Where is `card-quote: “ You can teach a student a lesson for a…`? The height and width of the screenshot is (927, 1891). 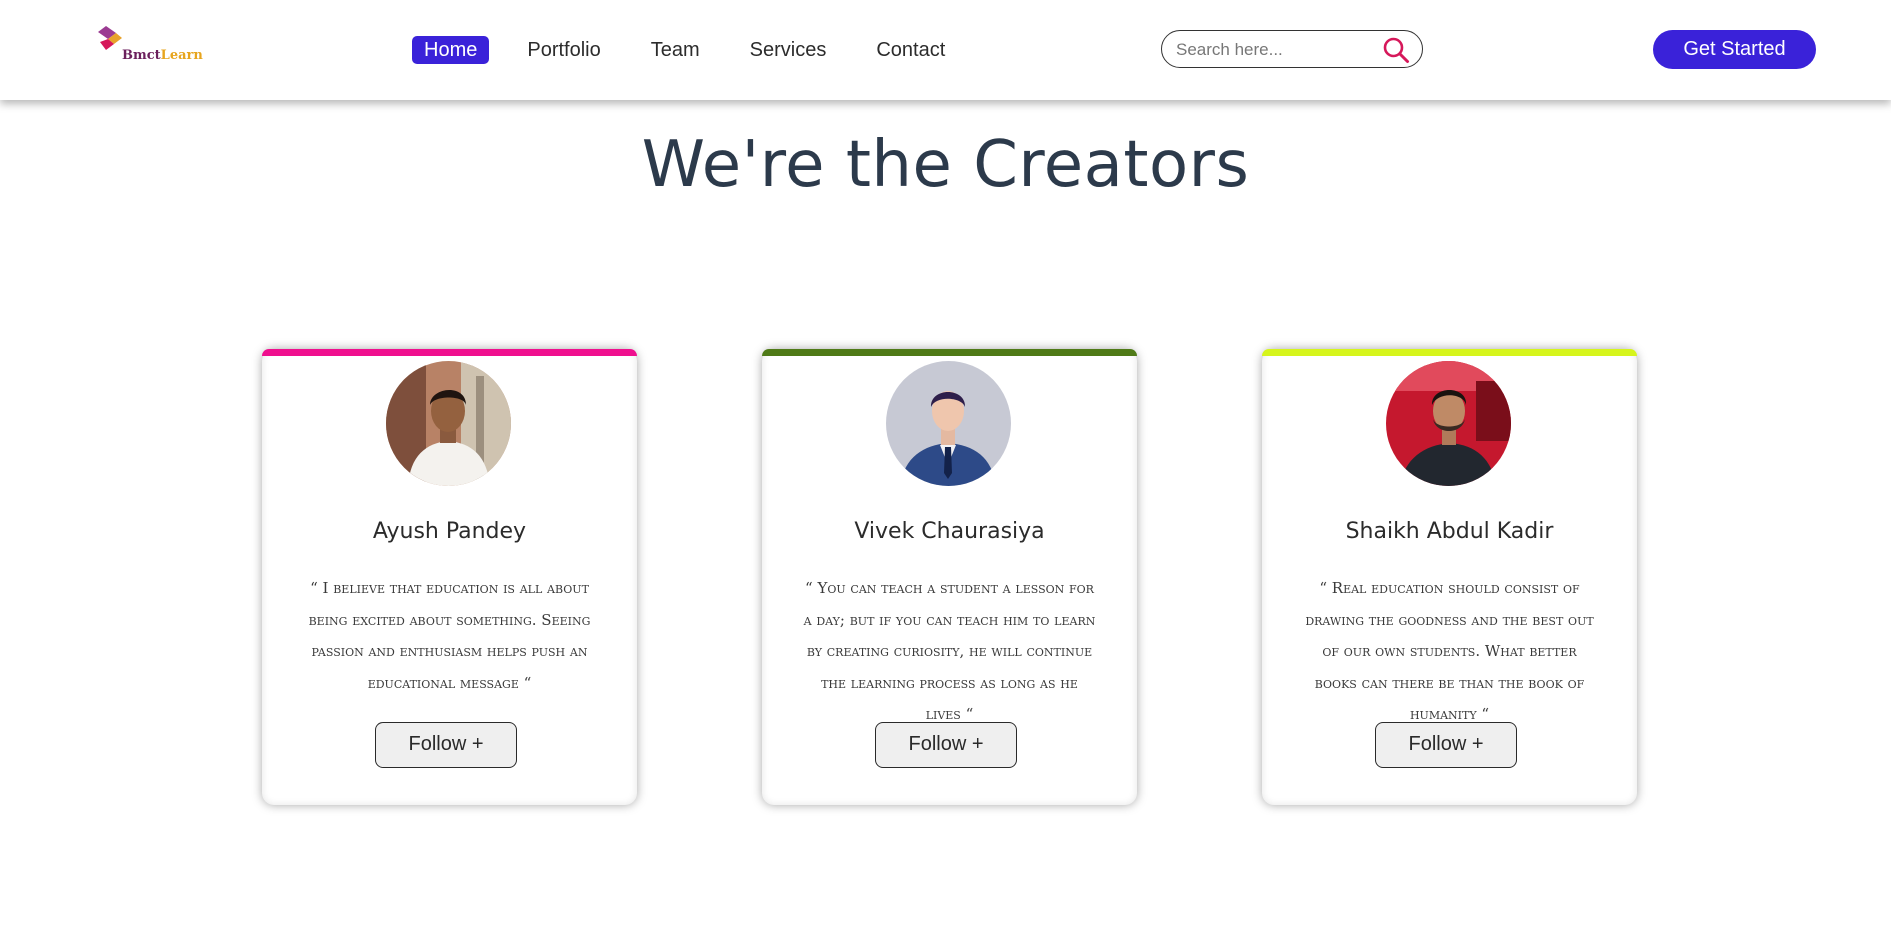
card-quote: “ You can teach a student a lesson for a… is located at coordinates (949, 651).